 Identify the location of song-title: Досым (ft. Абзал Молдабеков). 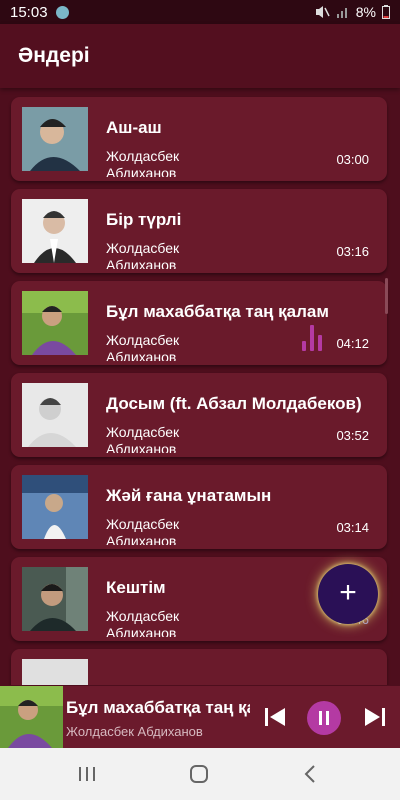
(234, 403).